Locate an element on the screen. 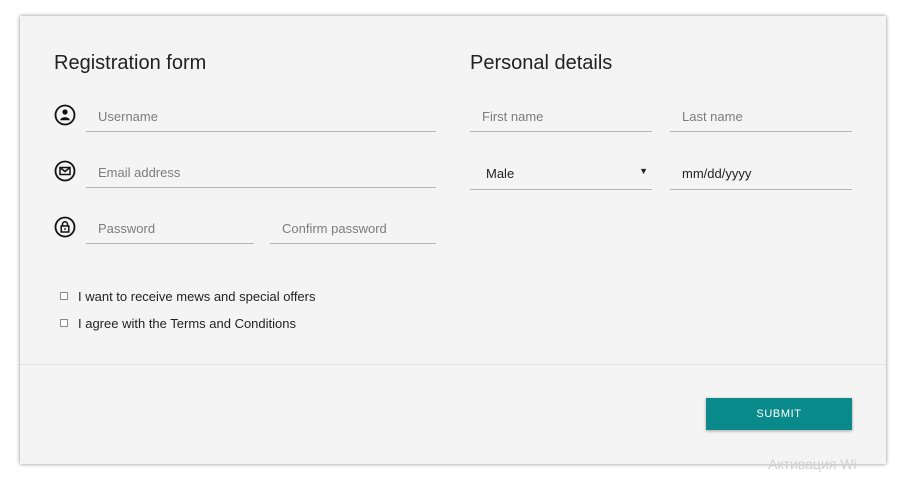 This screenshot has height=500, width=900. last-name-input is located at coordinates (761, 116).